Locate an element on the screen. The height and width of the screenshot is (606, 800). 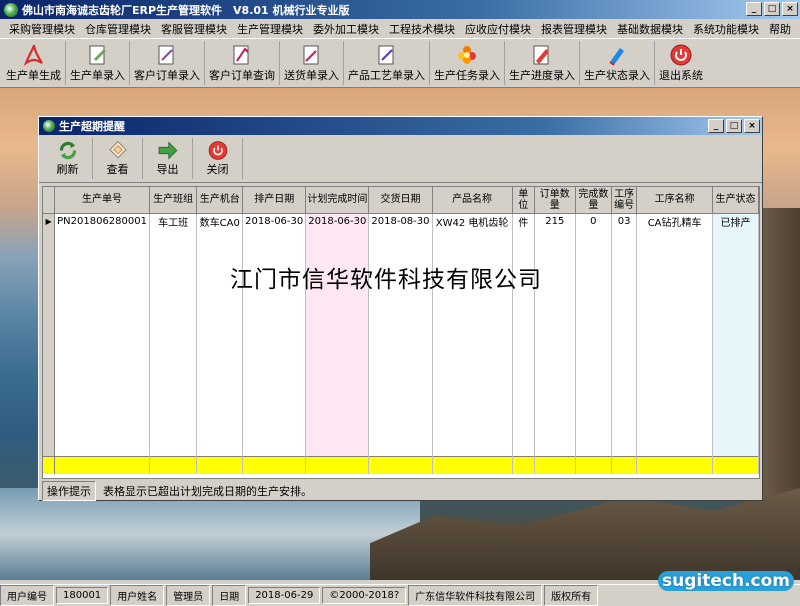
toolbar-progress-entry-button: 生产进度录入 is located at coordinates (542, 63).